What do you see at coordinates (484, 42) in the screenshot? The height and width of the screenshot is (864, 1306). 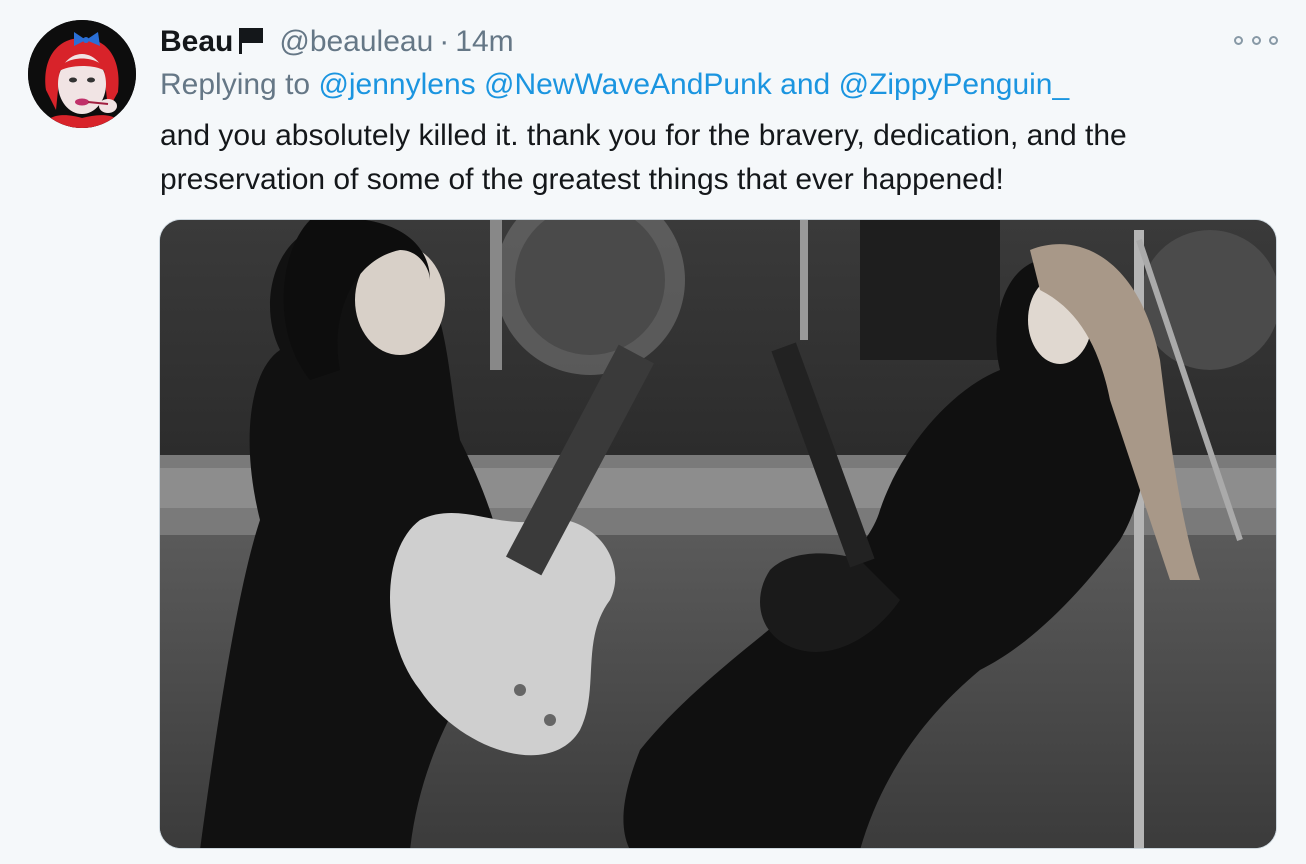 I see `timestamp: 14m` at bounding box center [484, 42].